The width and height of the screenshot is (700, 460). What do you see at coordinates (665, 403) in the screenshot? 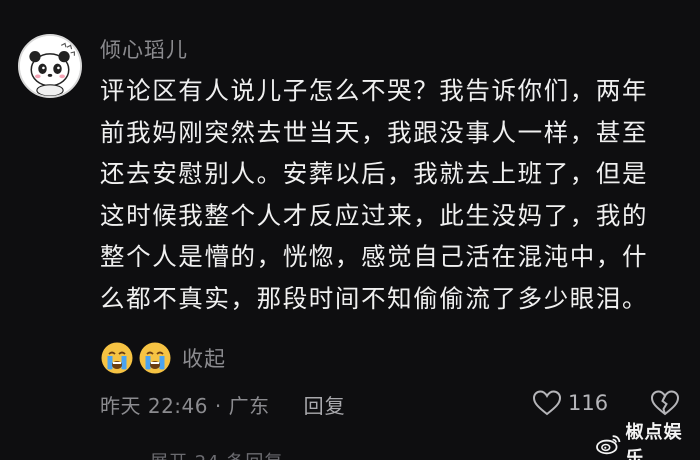
I see `broken-heart-icon` at bounding box center [665, 403].